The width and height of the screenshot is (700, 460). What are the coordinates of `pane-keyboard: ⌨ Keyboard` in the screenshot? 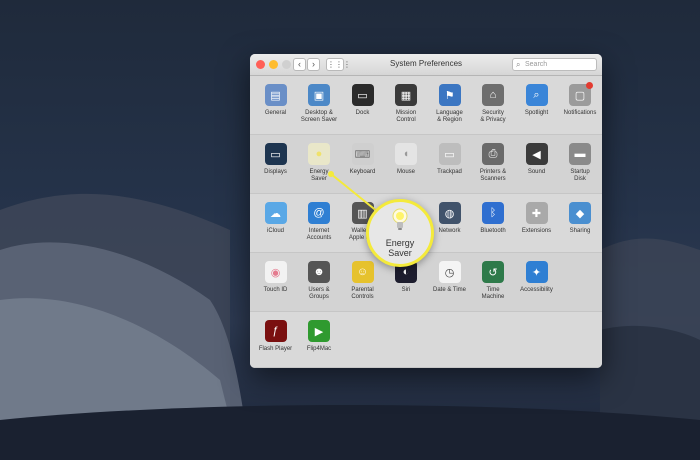 It's located at (362, 159).